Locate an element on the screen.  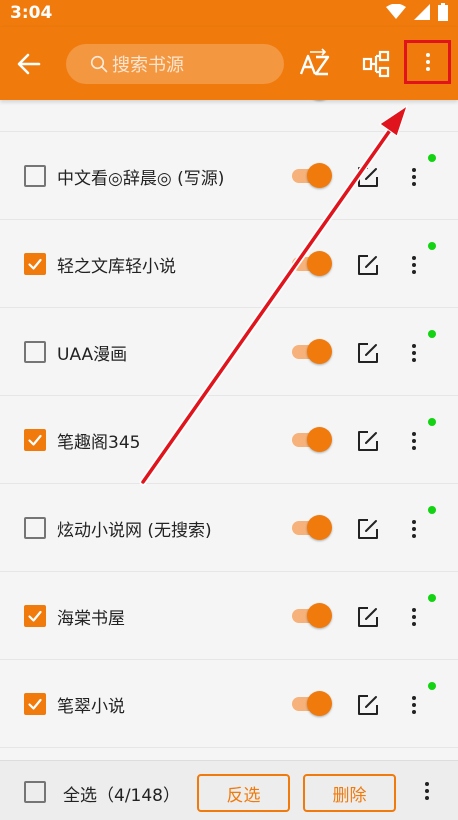
wifi-icon is located at coordinates (396, 11).